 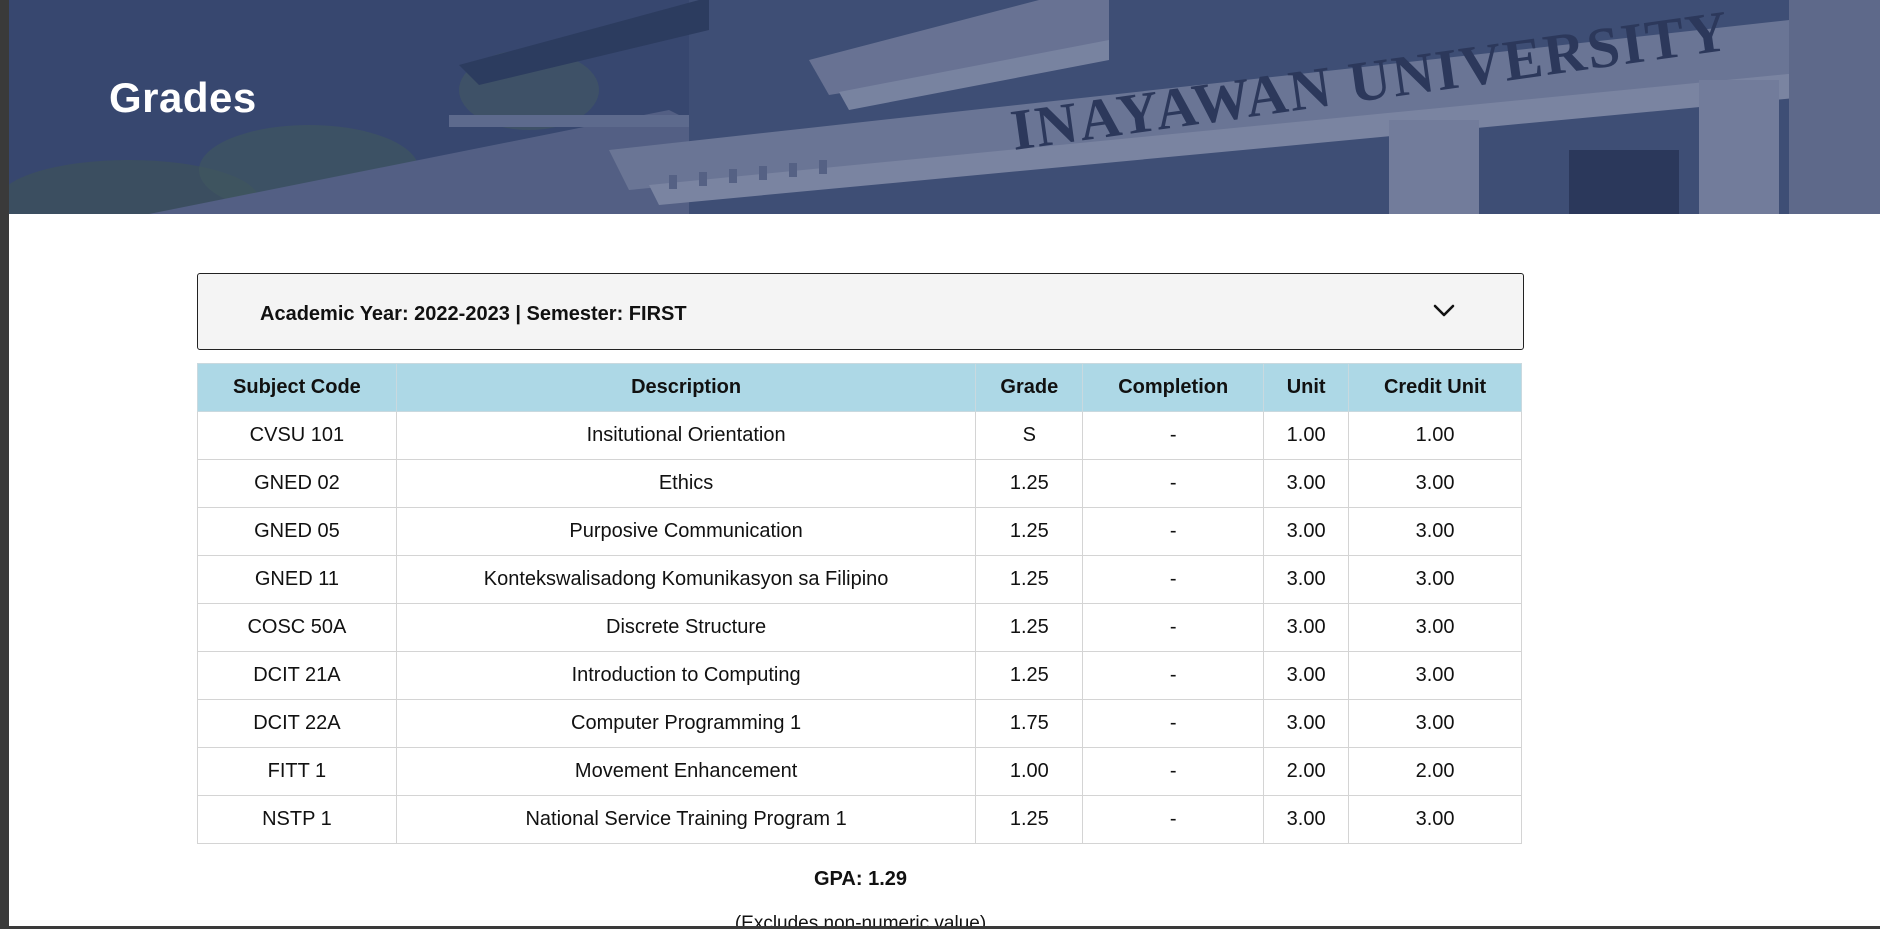 What do you see at coordinates (686, 675) in the screenshot?
I see `cell-description: Introduction to Computing` at bounding box center [686, 675].